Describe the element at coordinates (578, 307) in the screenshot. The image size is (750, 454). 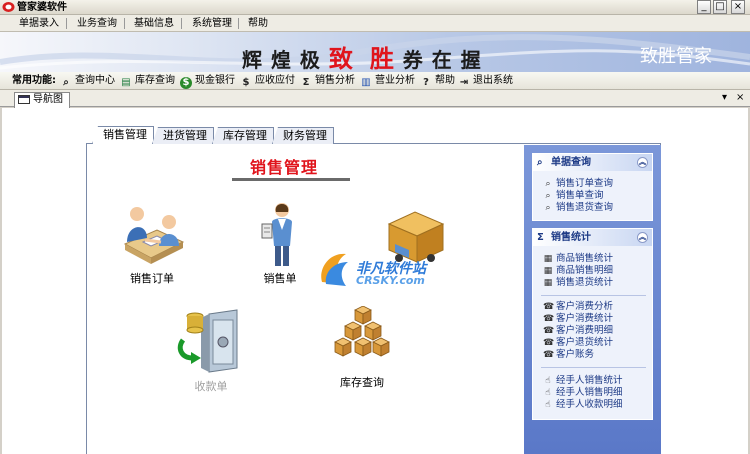
I see `link-customer-consumption-analysis: ☎ 客户消费分析` at that location.